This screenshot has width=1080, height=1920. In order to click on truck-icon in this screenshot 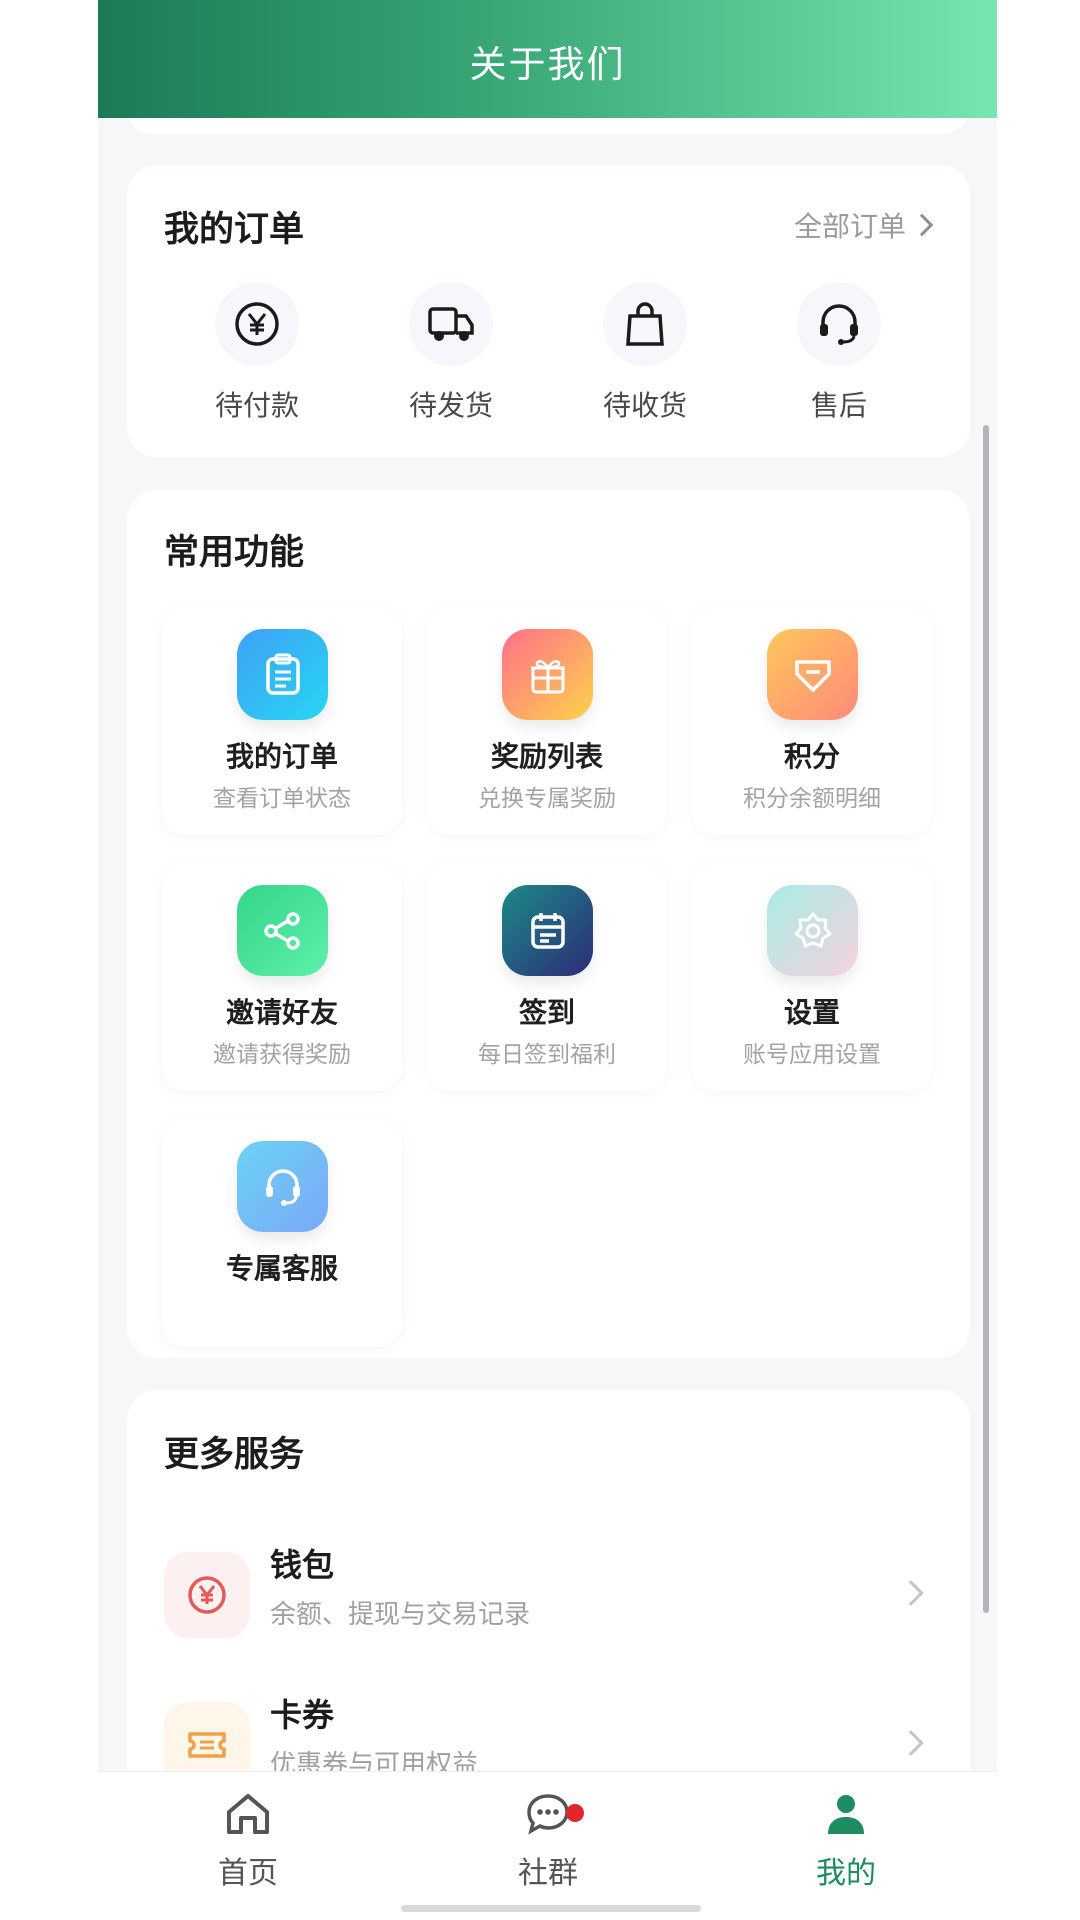, I will do `click(451, 324)`.